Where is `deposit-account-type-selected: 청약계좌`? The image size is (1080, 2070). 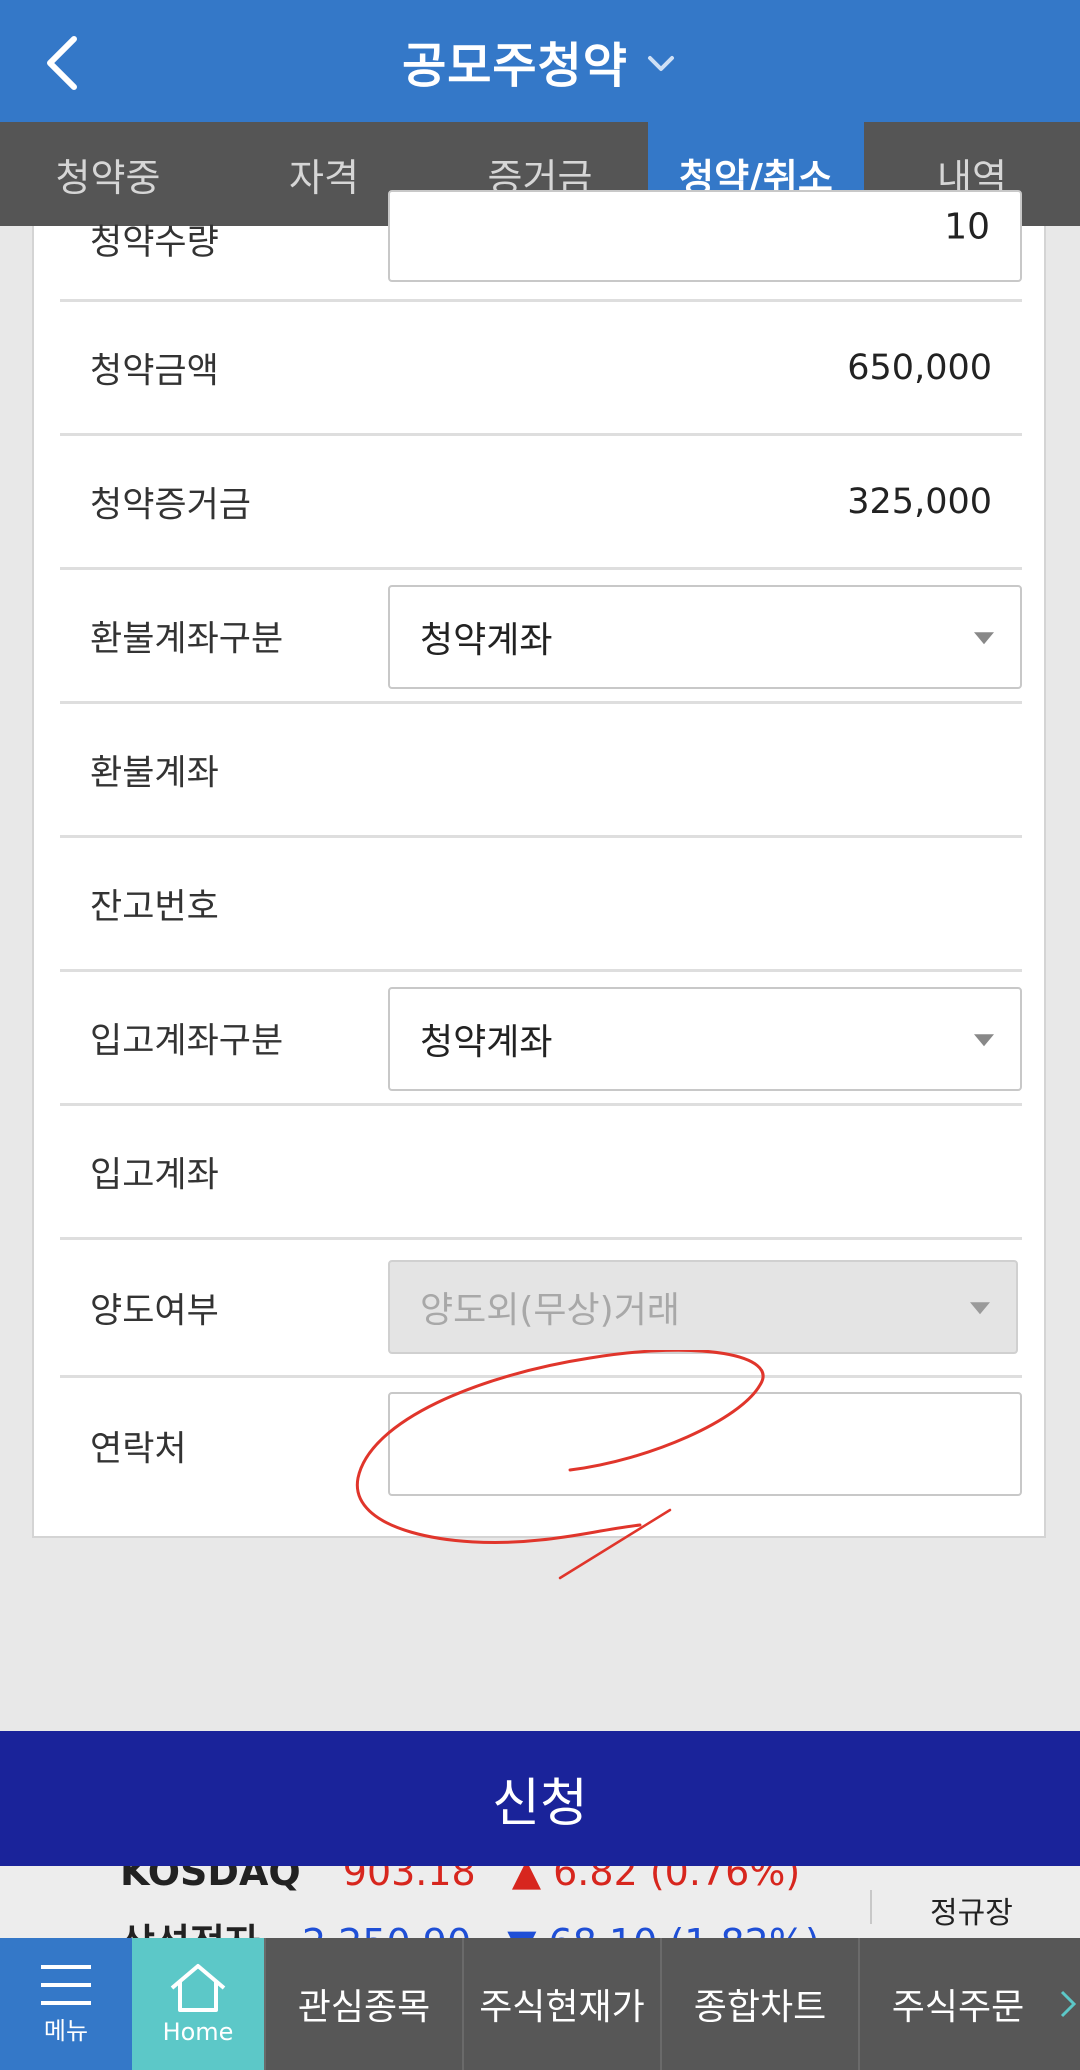 deposit-account-type-selected: 청약계좌 is located at coordinates (486, 1042).